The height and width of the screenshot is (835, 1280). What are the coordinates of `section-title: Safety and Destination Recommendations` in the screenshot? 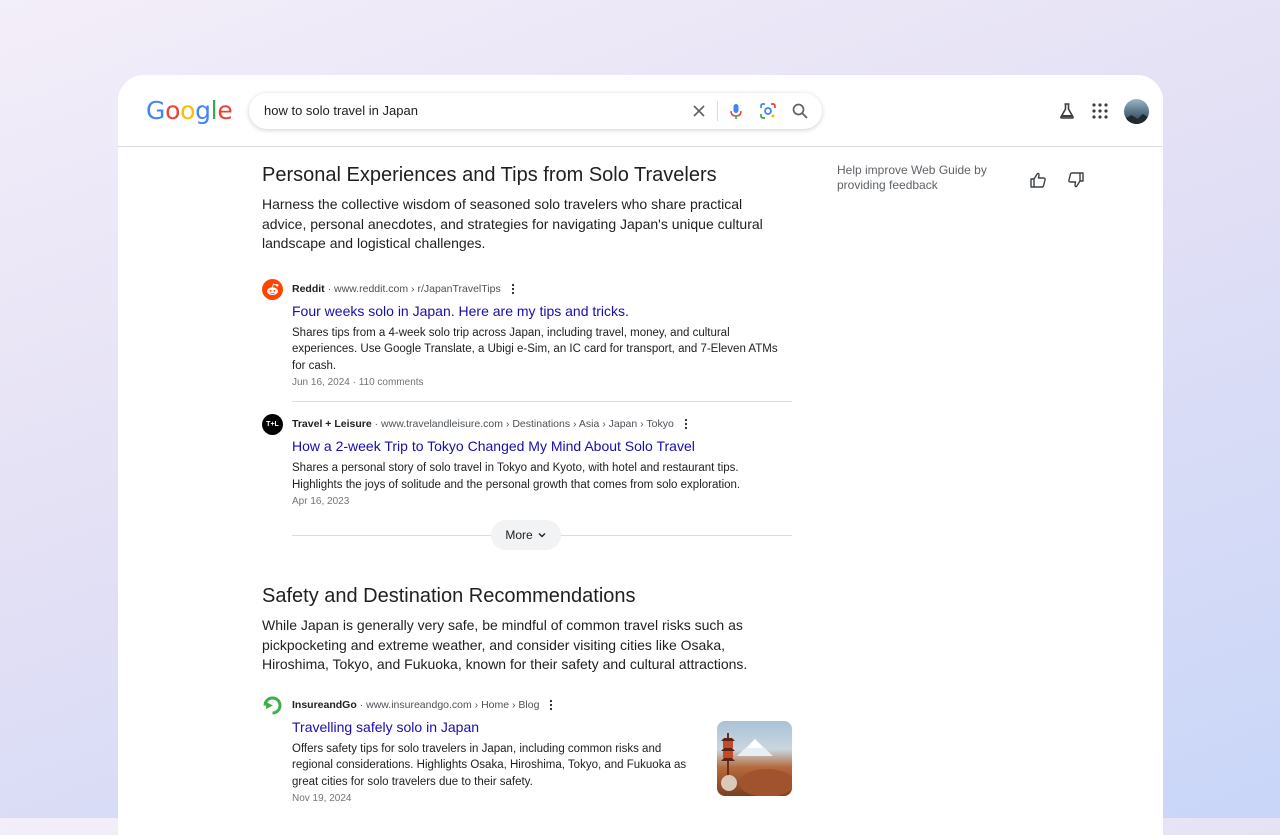 It's located at (449, 596).